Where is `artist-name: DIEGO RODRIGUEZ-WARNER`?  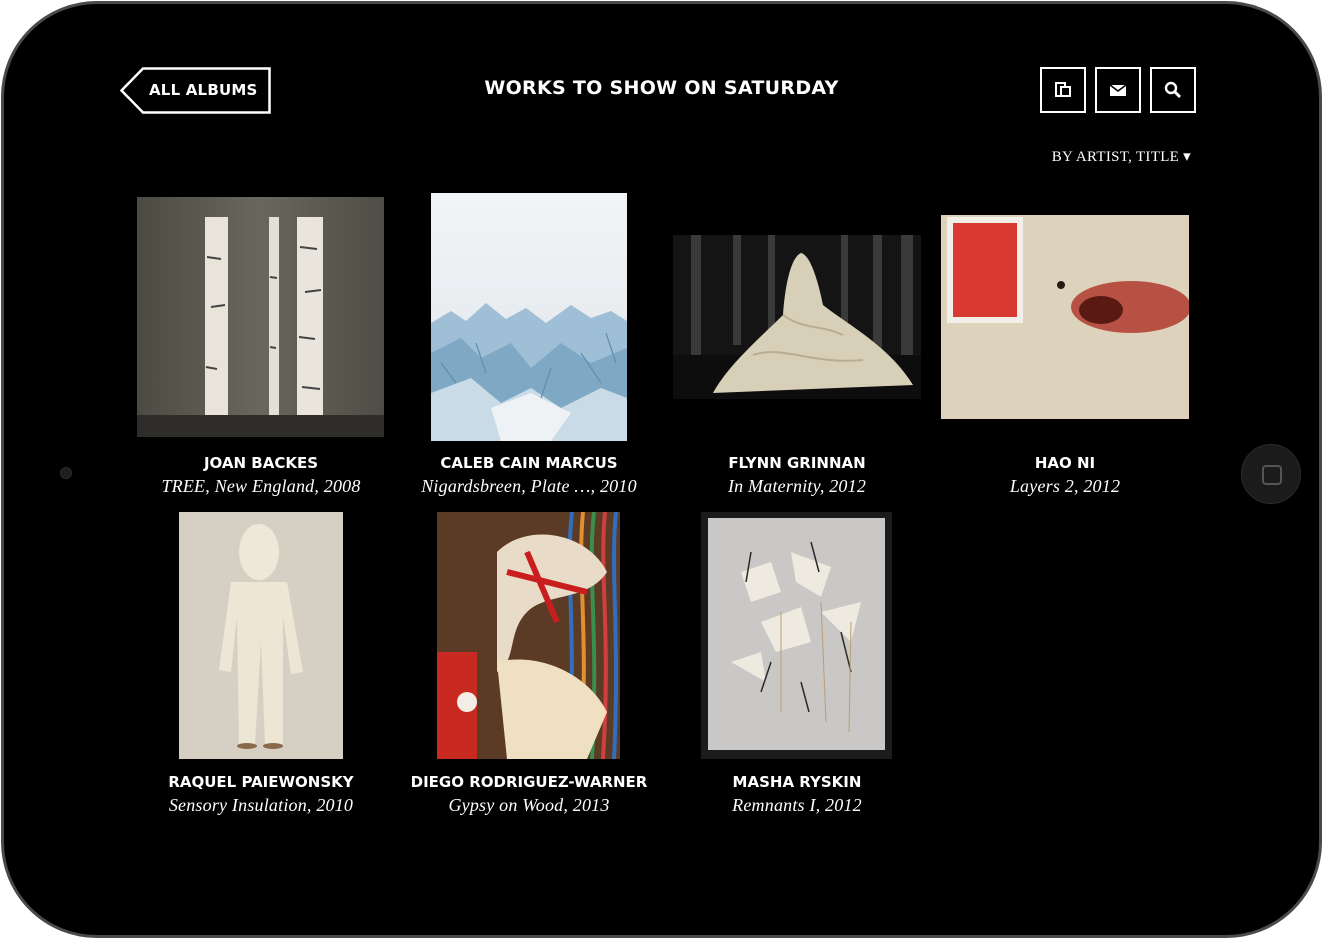 artist-name: DIEGO RODRIGUEZ-WARNER is located at coordinates (529, 782).